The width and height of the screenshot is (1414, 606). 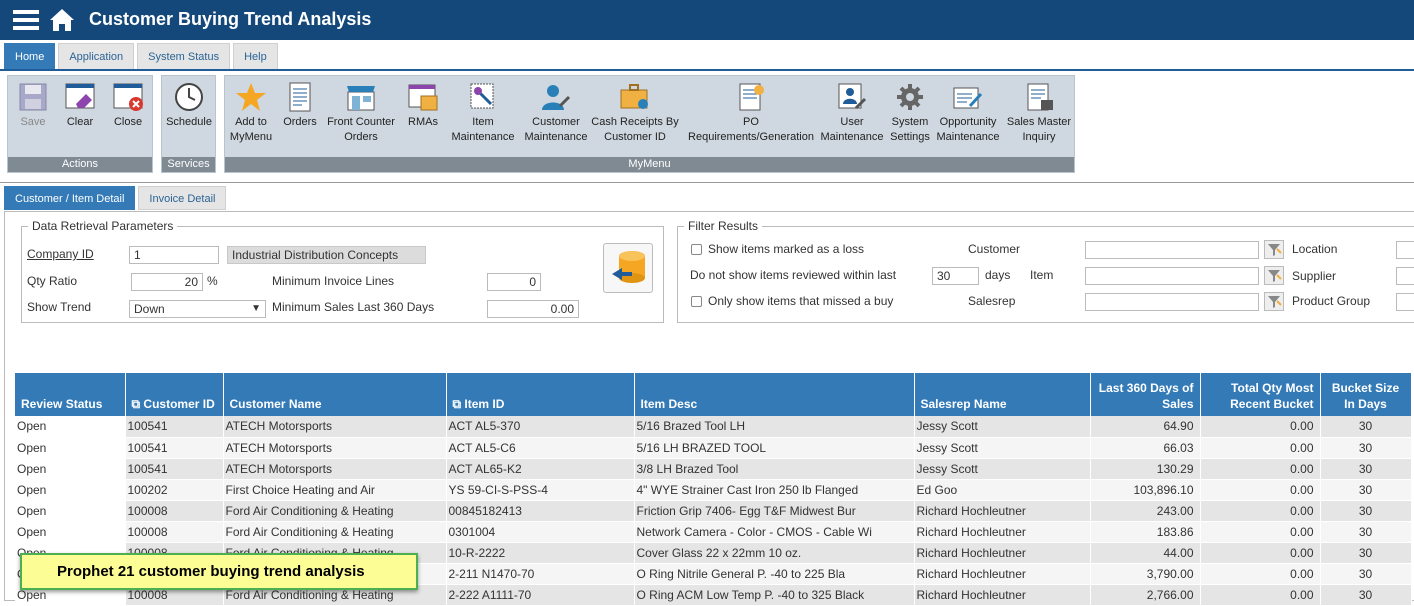 What do you see at coordinates (1145, 427) in the screenshot?
I see `table-cell: 64.90` at bounding box center [1145, 427].